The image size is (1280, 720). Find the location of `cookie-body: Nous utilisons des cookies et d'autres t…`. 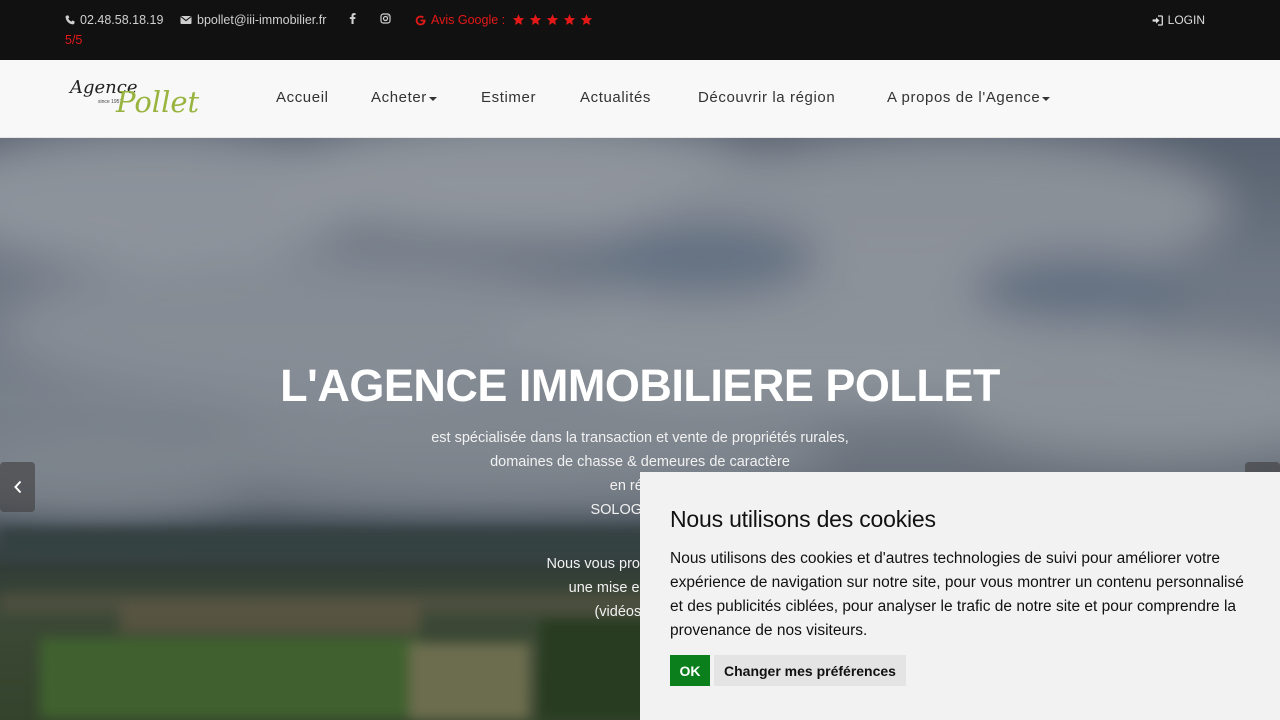

cookie-body: Nous utilisons des cookies et d'autres t… is located at coordinates (957, 594).